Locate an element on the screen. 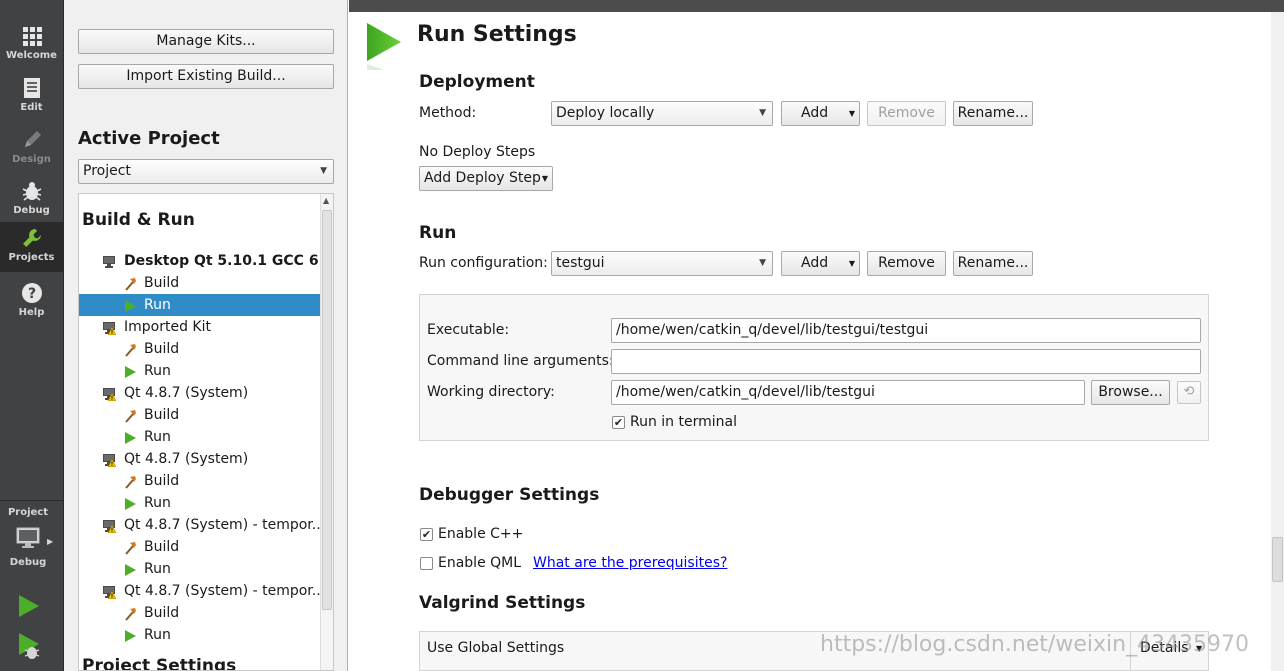 The height and width of the screenshot is (671, 1284). hammer-icon is located at coordinates (130, 613).